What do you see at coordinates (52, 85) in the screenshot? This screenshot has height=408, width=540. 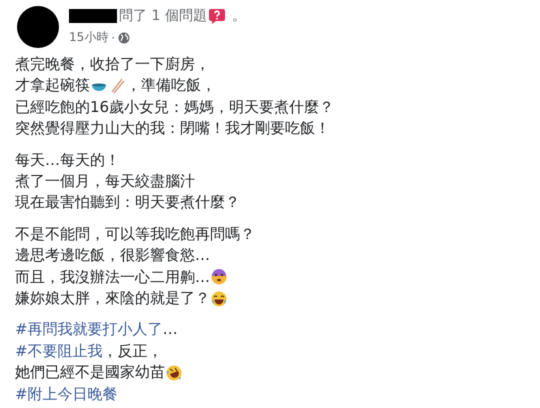 I see `post-text: 才拿起碗筷` at bounding box center [52, 85].